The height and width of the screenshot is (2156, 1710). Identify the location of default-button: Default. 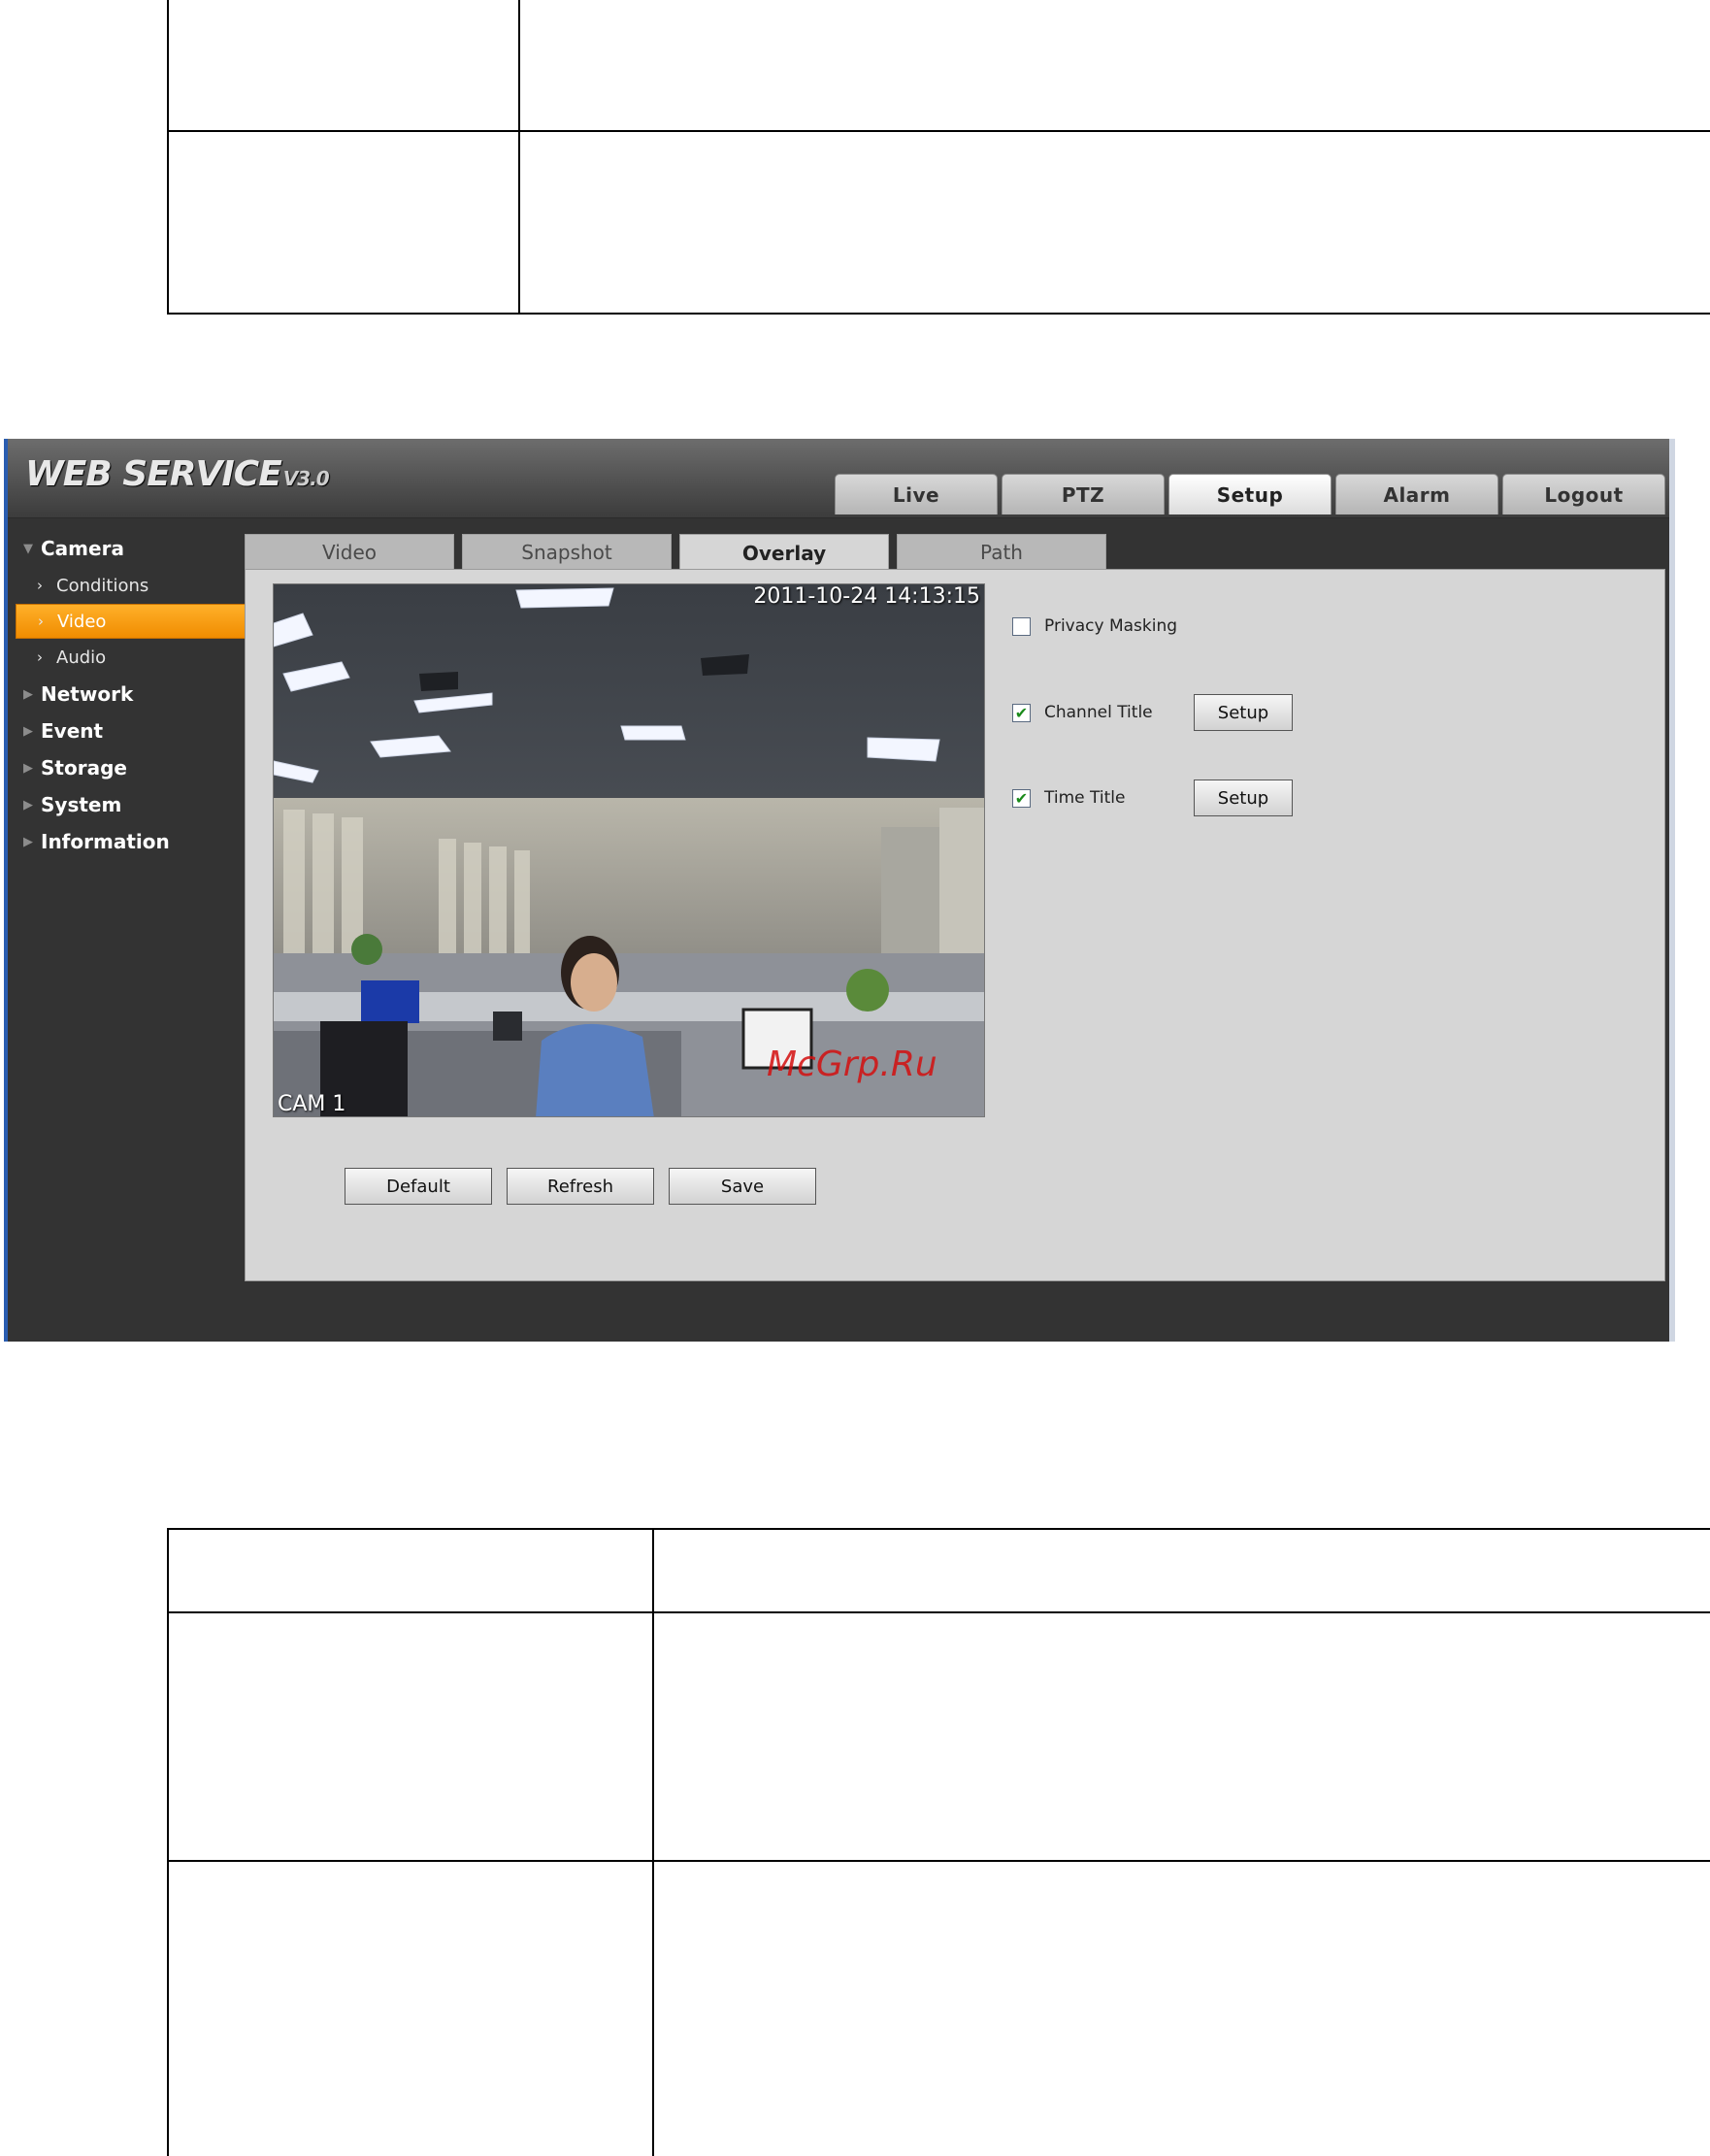
(418, 1187).